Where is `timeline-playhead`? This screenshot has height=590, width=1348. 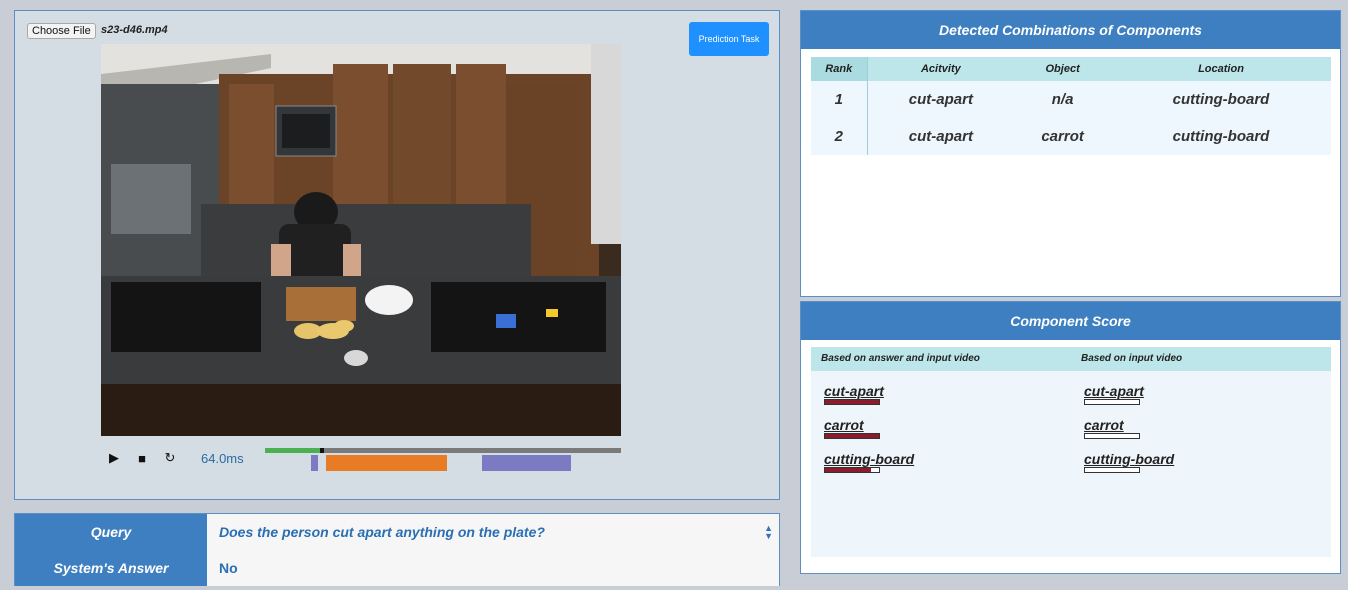 timeline-playhead is located at coordinates (321, 450).